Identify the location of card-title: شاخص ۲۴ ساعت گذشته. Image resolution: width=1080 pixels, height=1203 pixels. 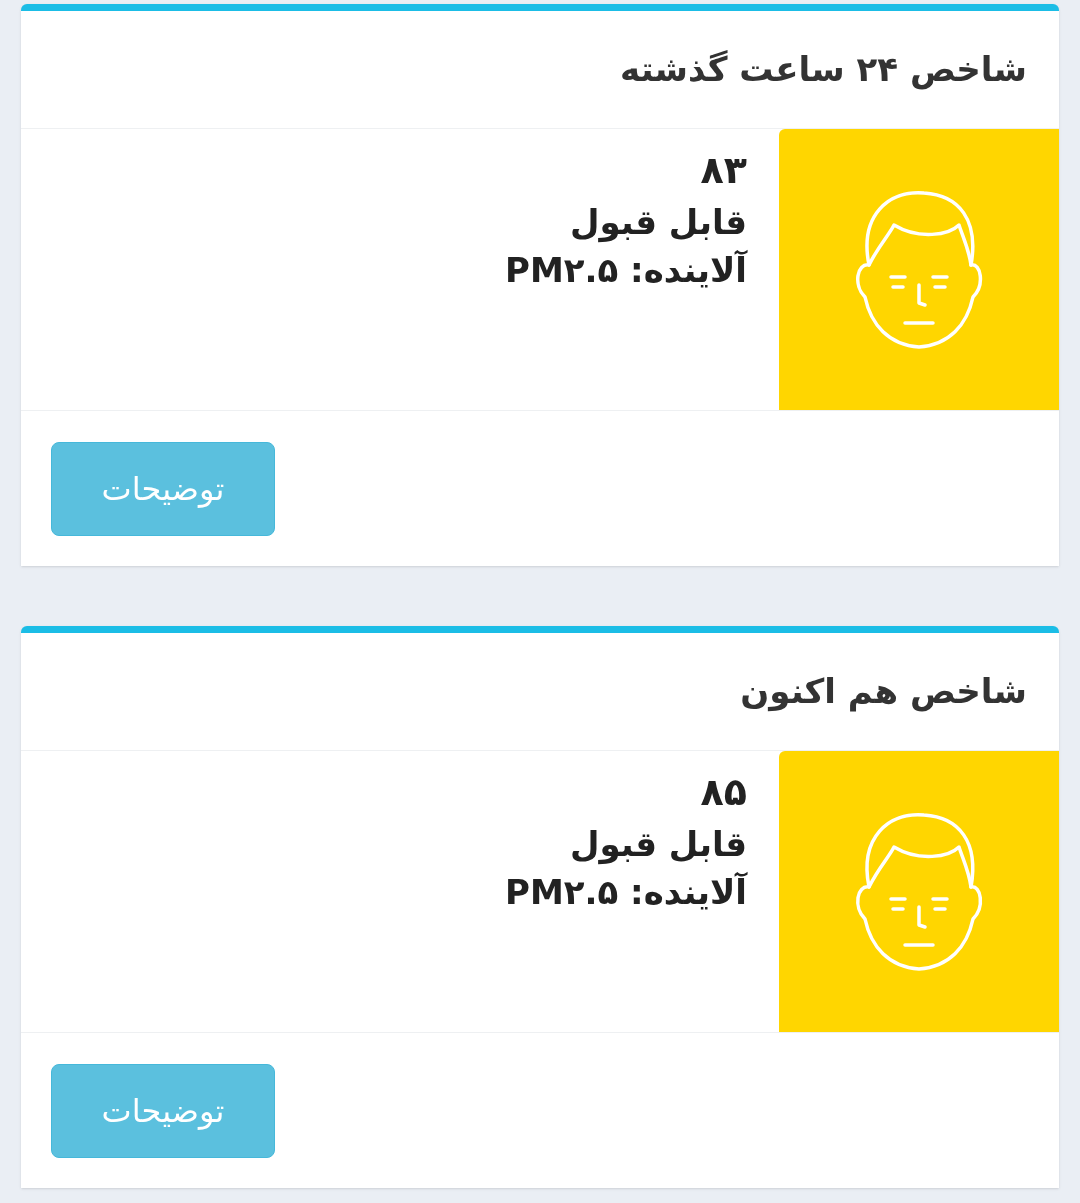
(823, 70).